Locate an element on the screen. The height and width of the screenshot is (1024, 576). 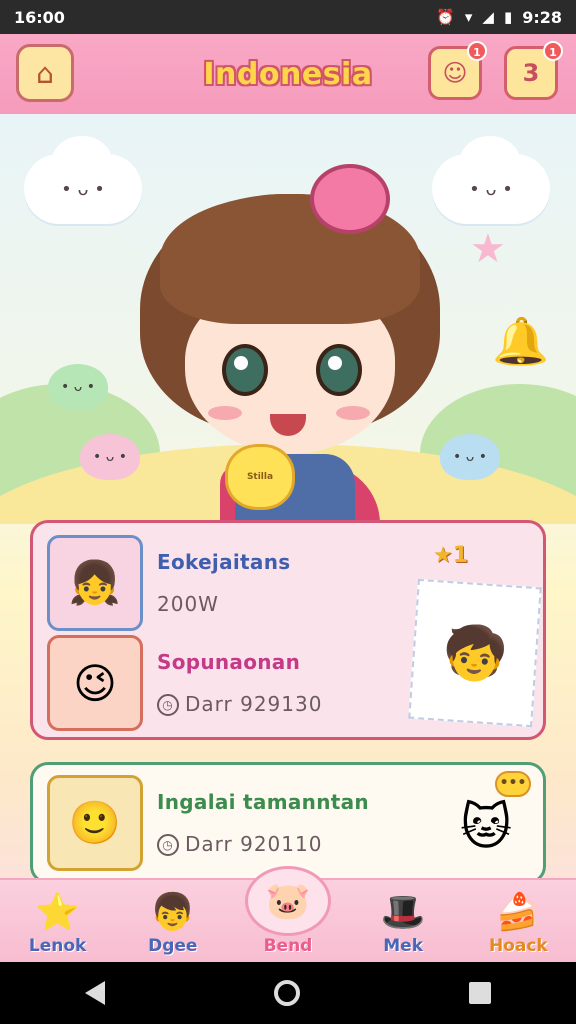
nav-label: Mek is located at coordinates (403, 946).